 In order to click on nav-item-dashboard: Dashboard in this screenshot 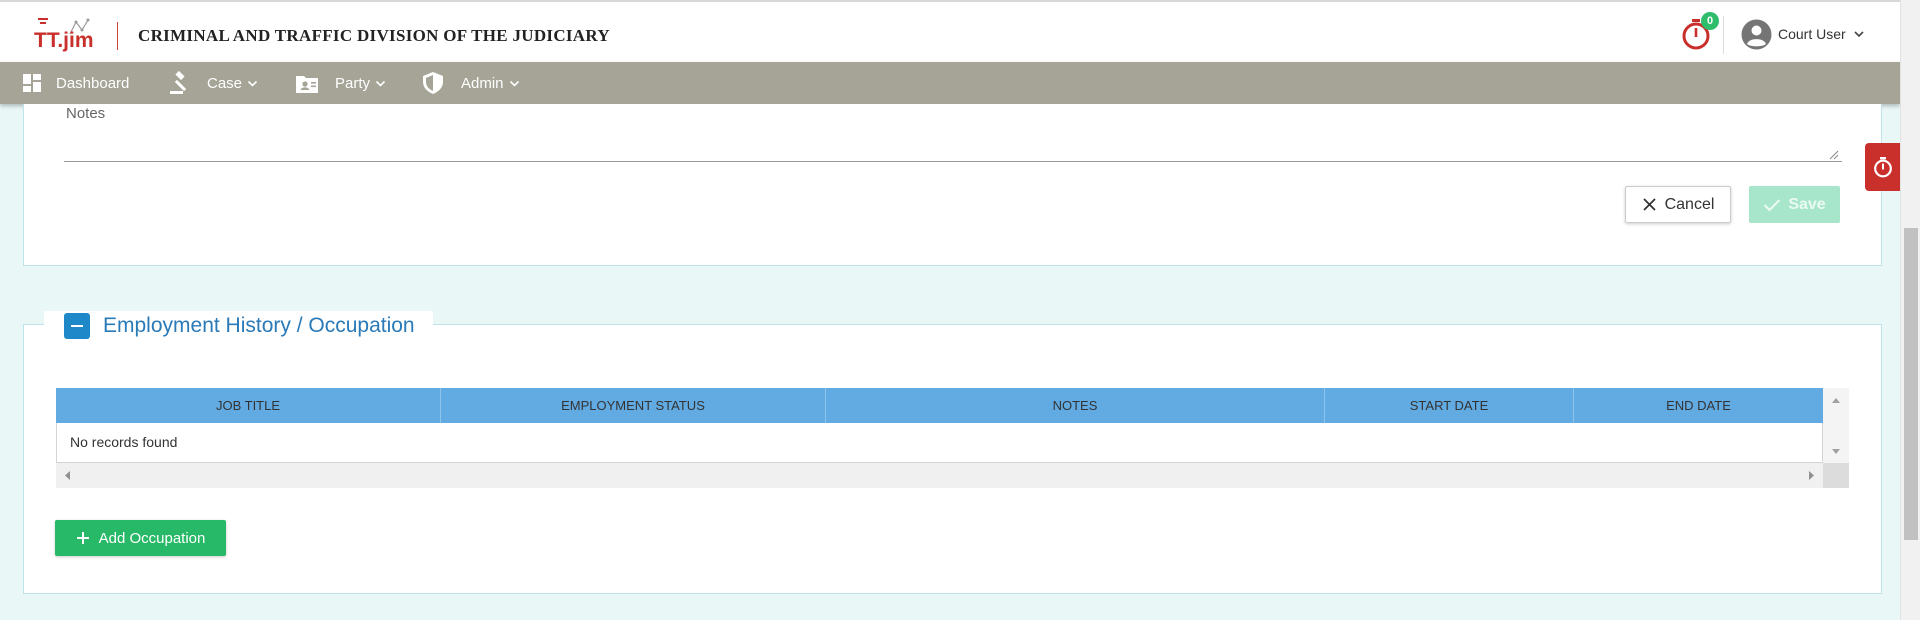, I will do `click(75, 83)`.